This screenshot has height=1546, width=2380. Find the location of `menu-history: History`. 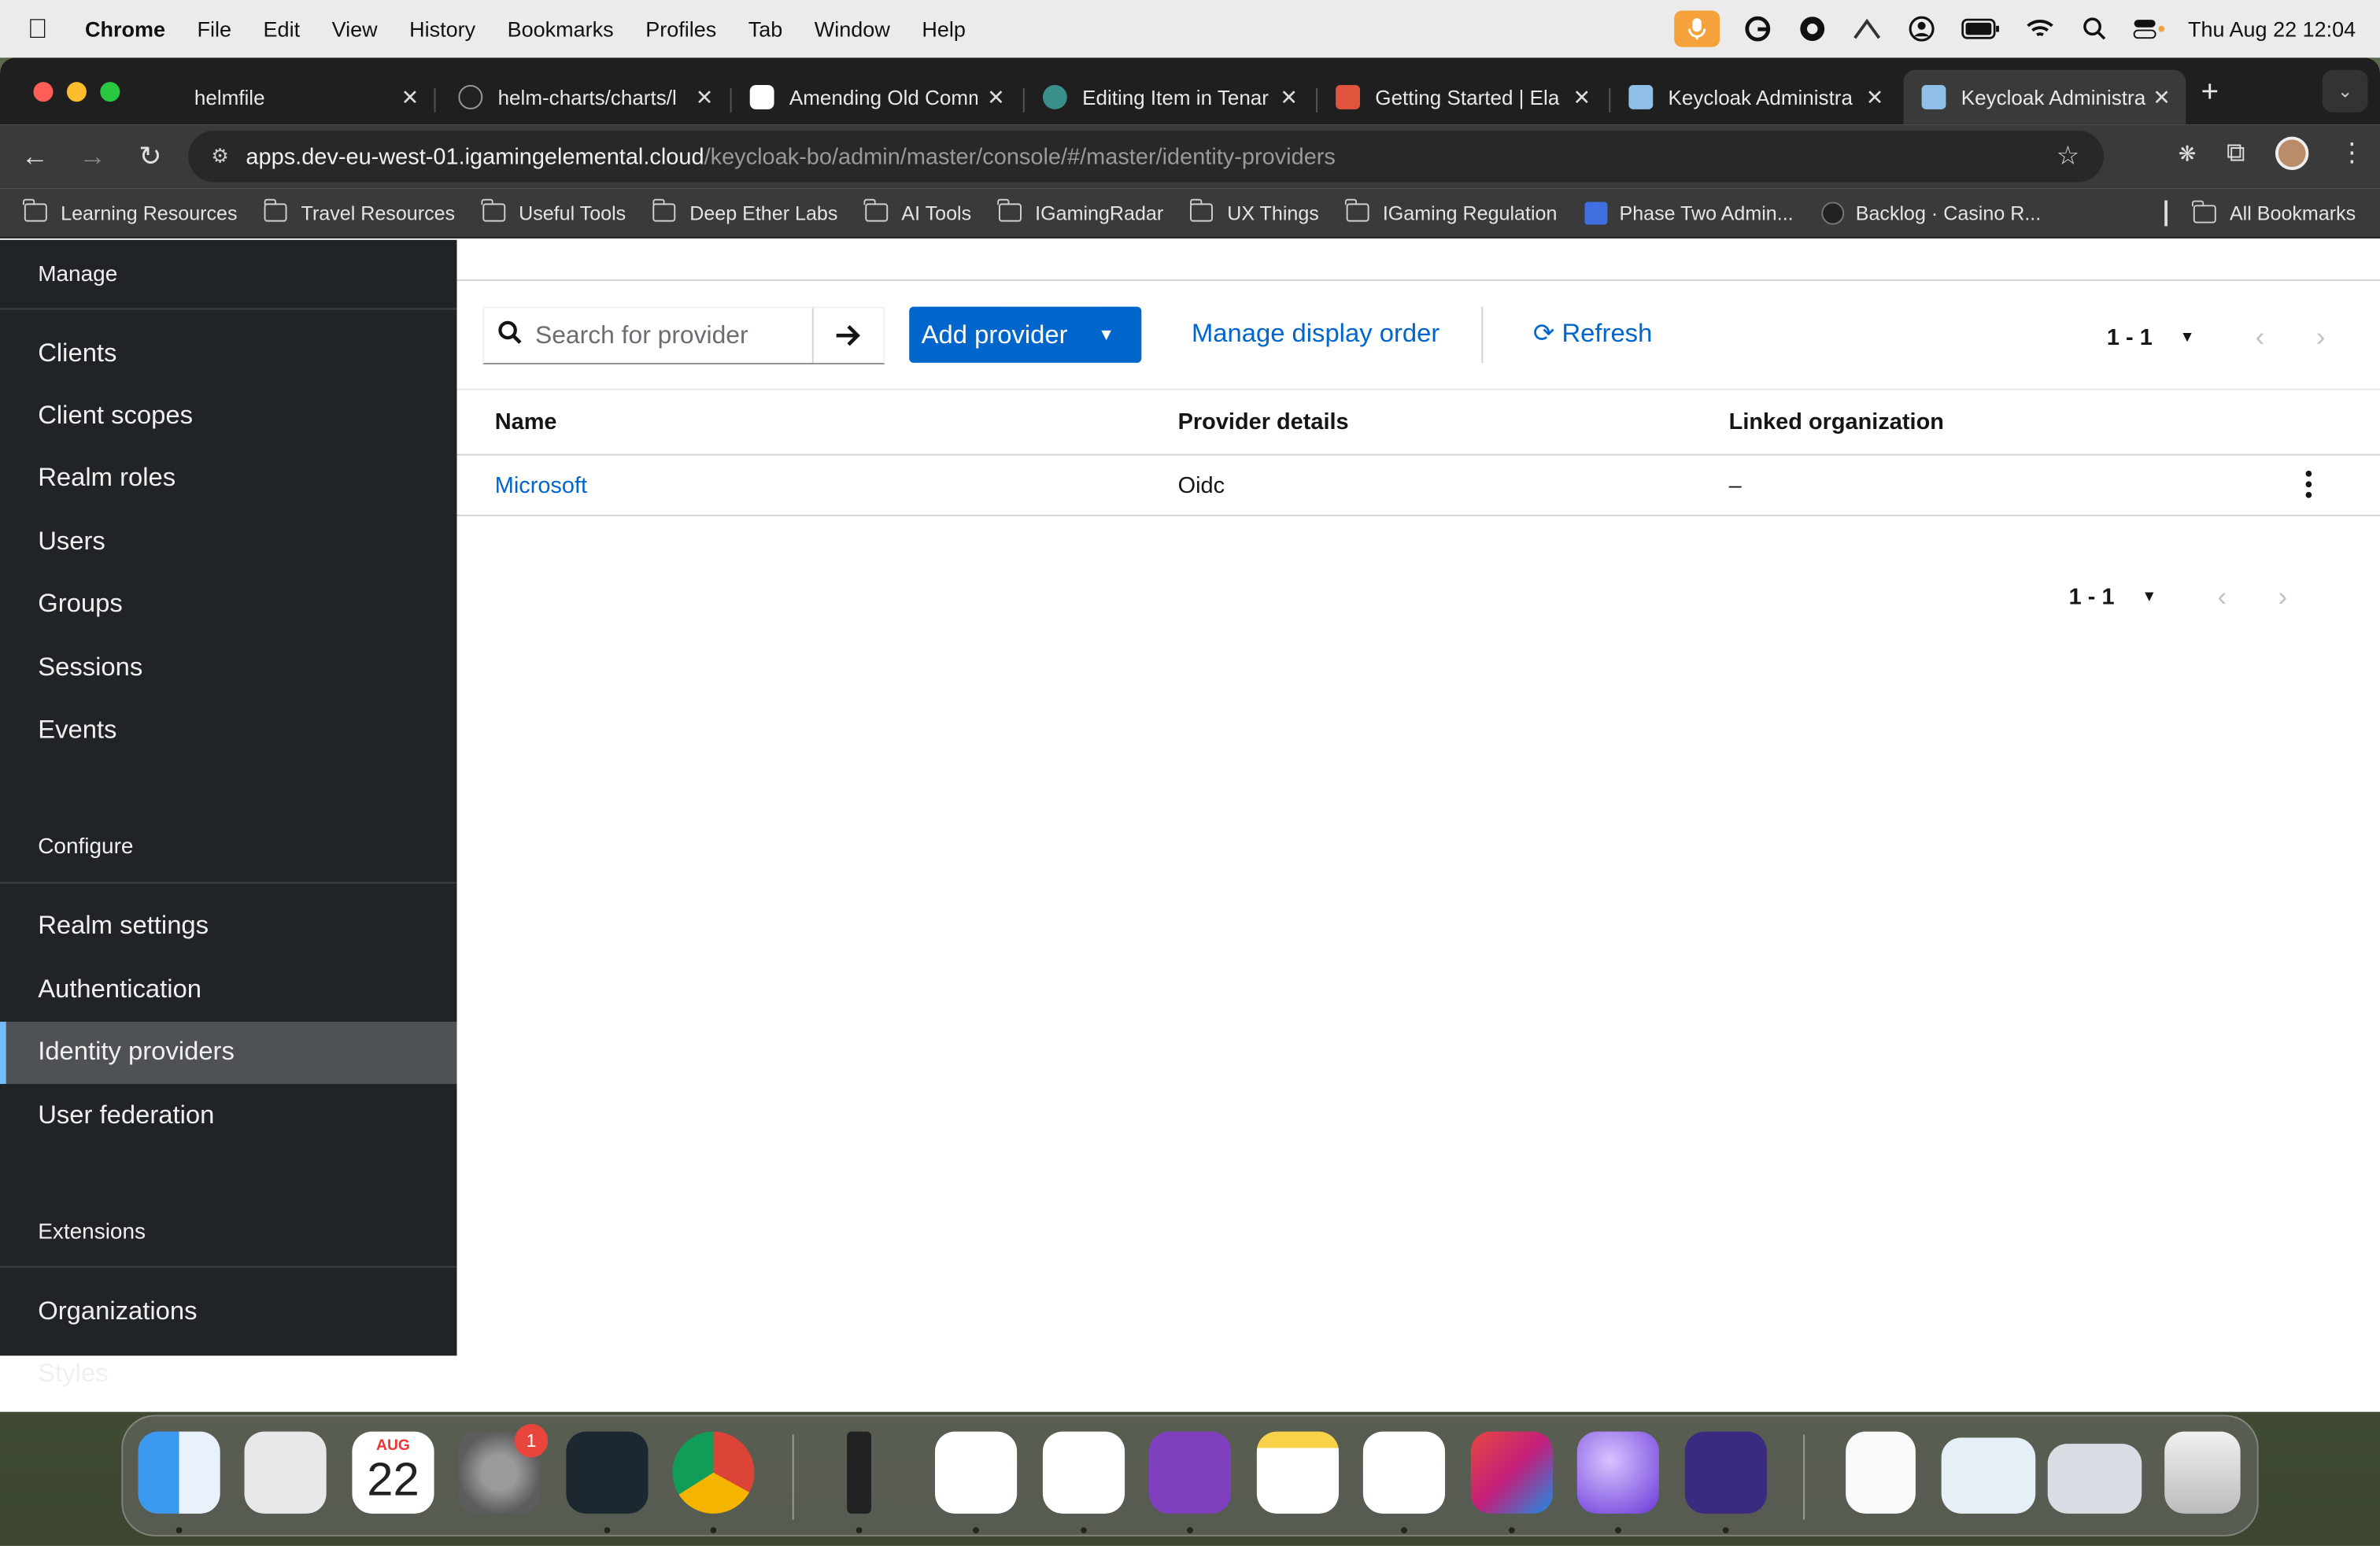

menu-history: History is located at coordinates (442, 29).